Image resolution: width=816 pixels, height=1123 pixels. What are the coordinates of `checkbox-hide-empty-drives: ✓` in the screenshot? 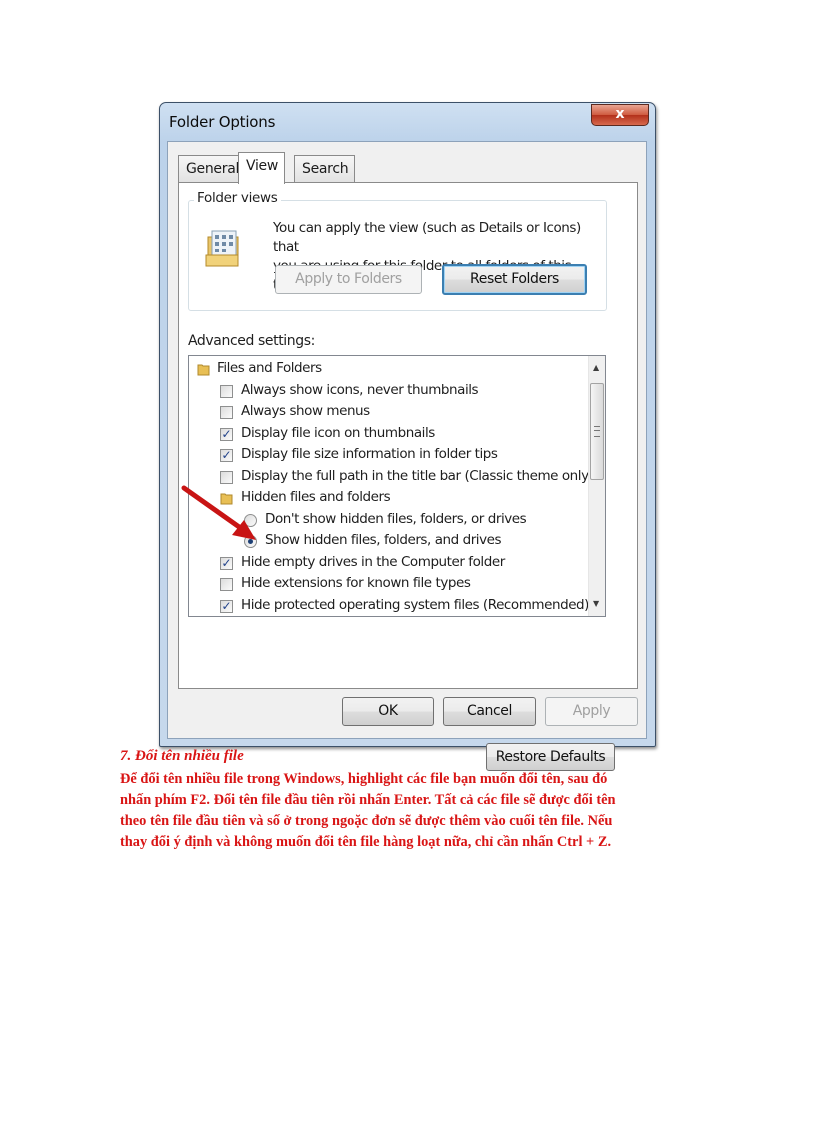 It's located at (226, 563).